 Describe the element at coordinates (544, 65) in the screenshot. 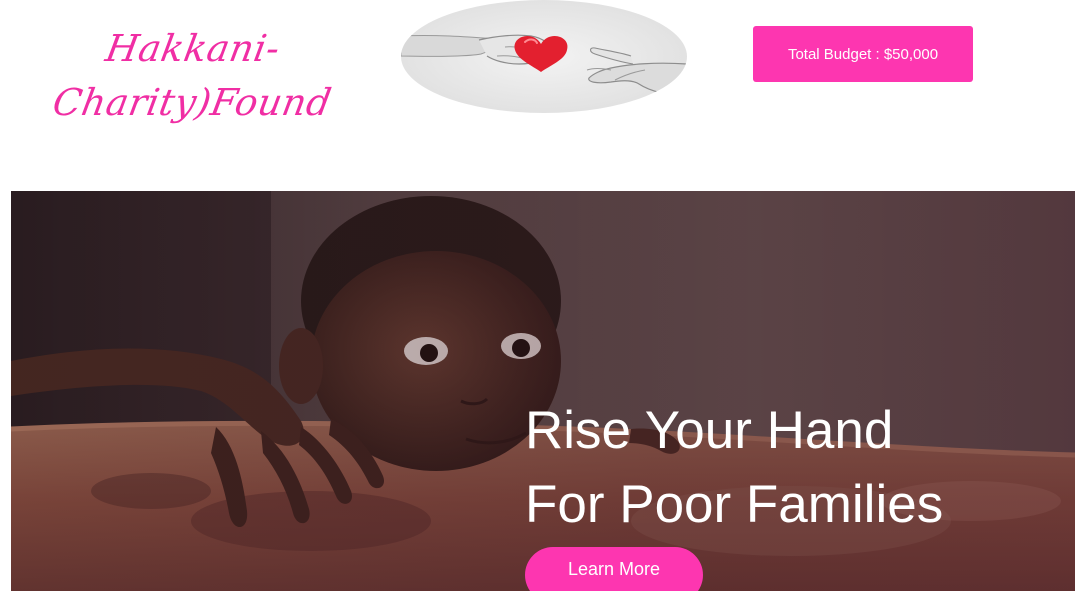

I see `hands-heart-illustration` at that location.